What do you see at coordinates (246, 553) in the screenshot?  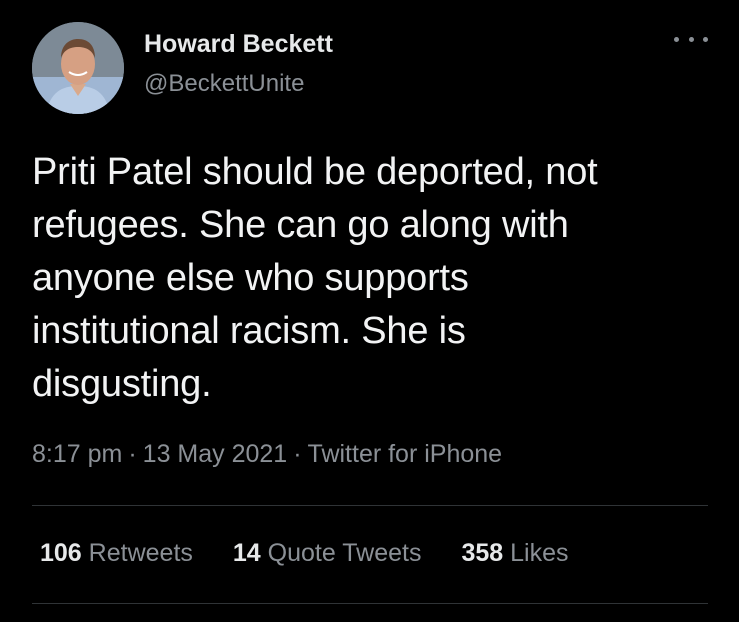 I see `quote-tweets-count: 14` at bounding box center [246, 553].